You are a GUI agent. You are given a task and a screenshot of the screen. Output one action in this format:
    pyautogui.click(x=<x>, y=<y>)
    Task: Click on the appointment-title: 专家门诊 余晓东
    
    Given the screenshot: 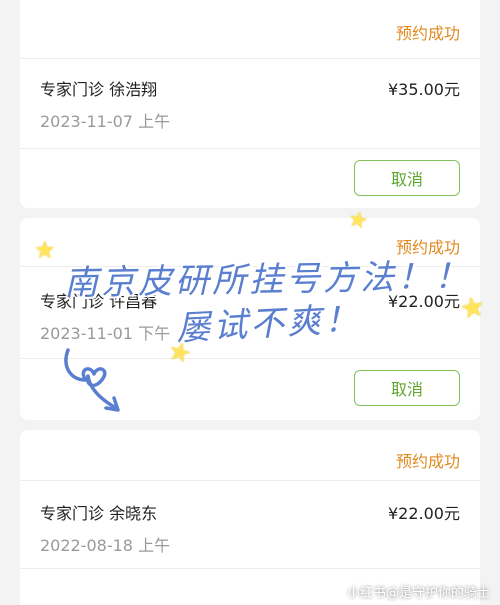 What is the action you would take?
    pyautogui.click(x=99, y=513)
    